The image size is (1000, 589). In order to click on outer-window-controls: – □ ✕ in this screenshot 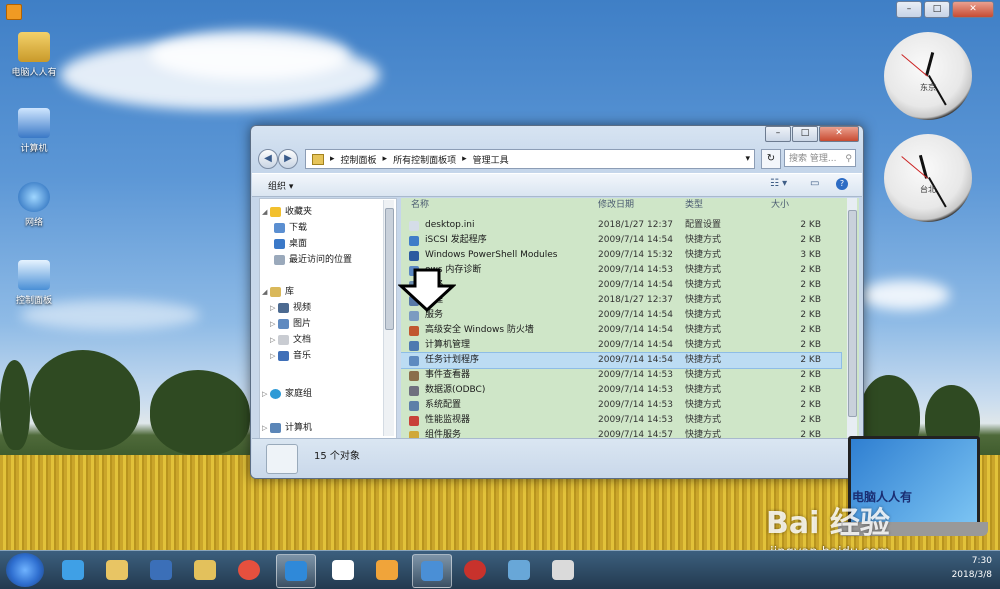, I will do `click(945, 9)`.